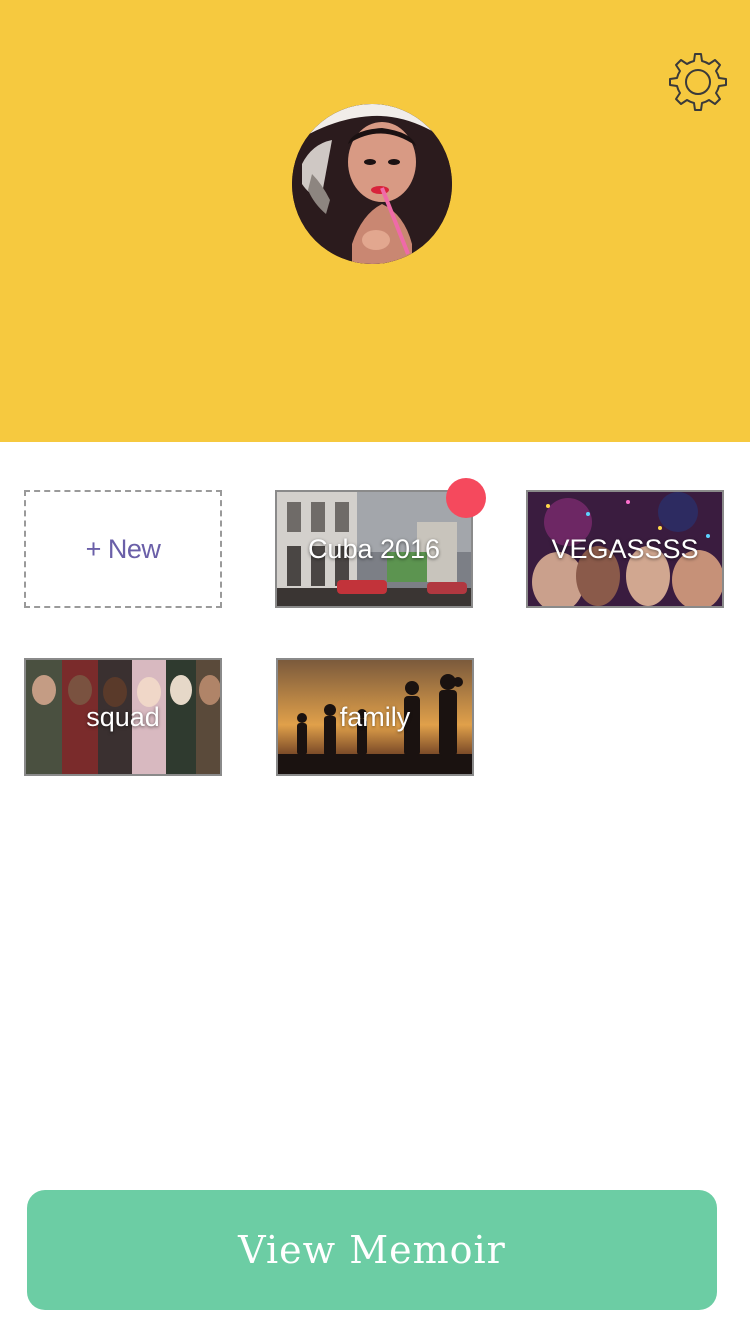 This screenshot has height=1334, width=750. I want to click on avatar-photo, so click(372, 184).